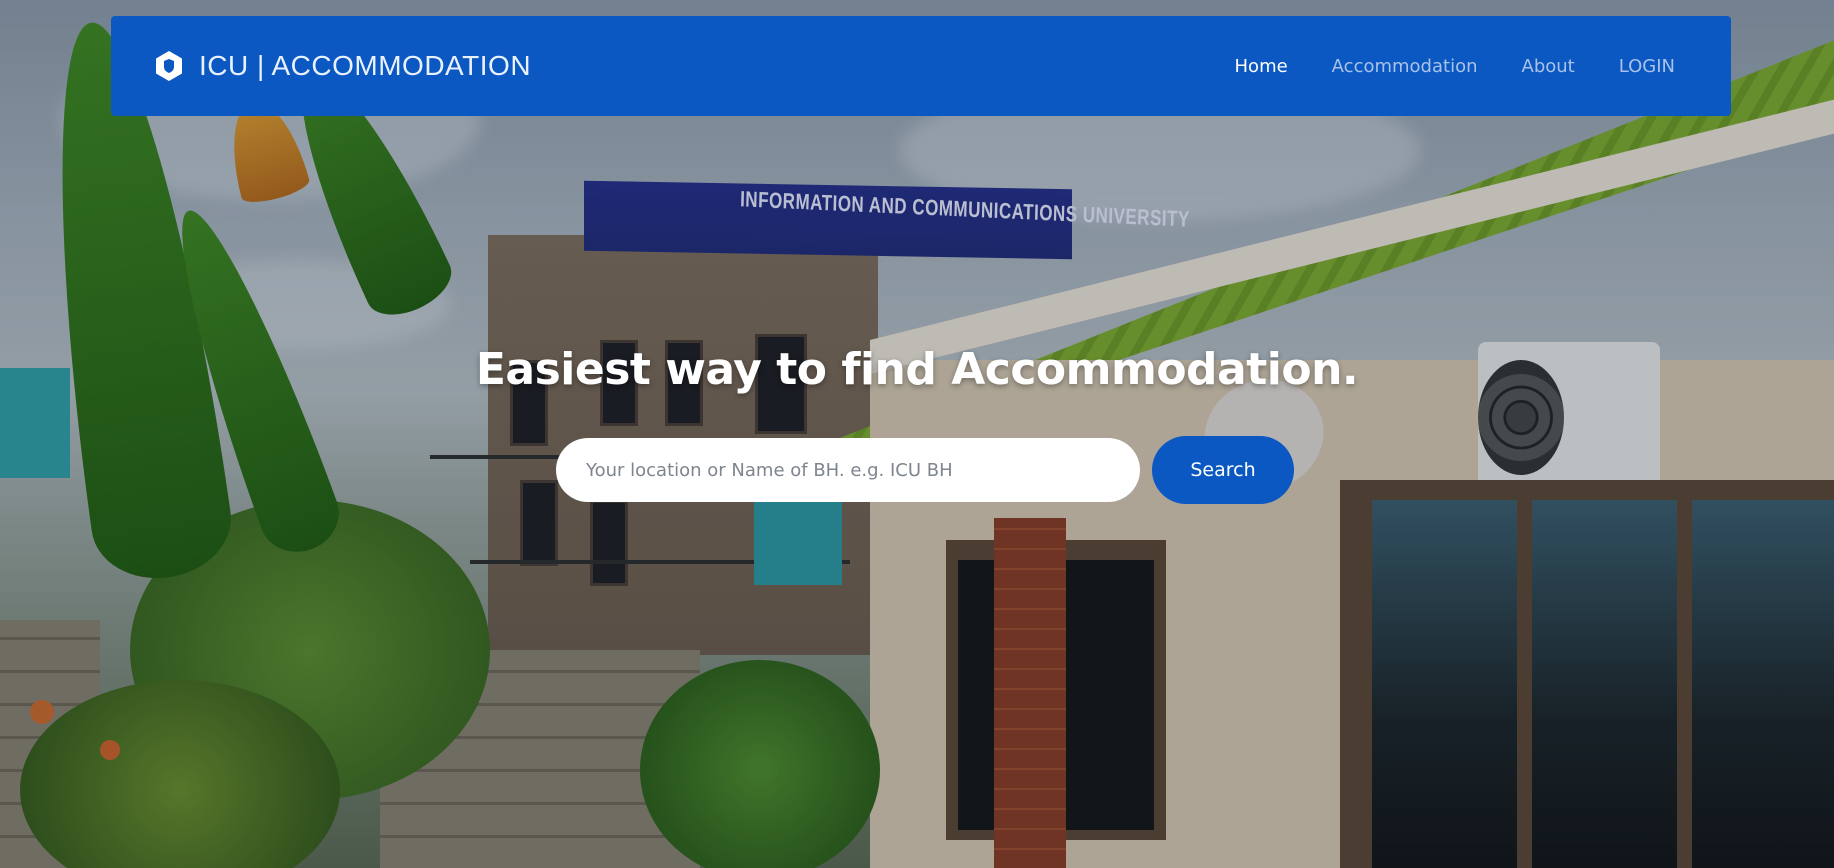 This screenshot has width=1834, height=868. What do you see at coordinates (1261, 66) in the screenshot?
I see `nav-home: Home` at bounding box center [1261, 66].